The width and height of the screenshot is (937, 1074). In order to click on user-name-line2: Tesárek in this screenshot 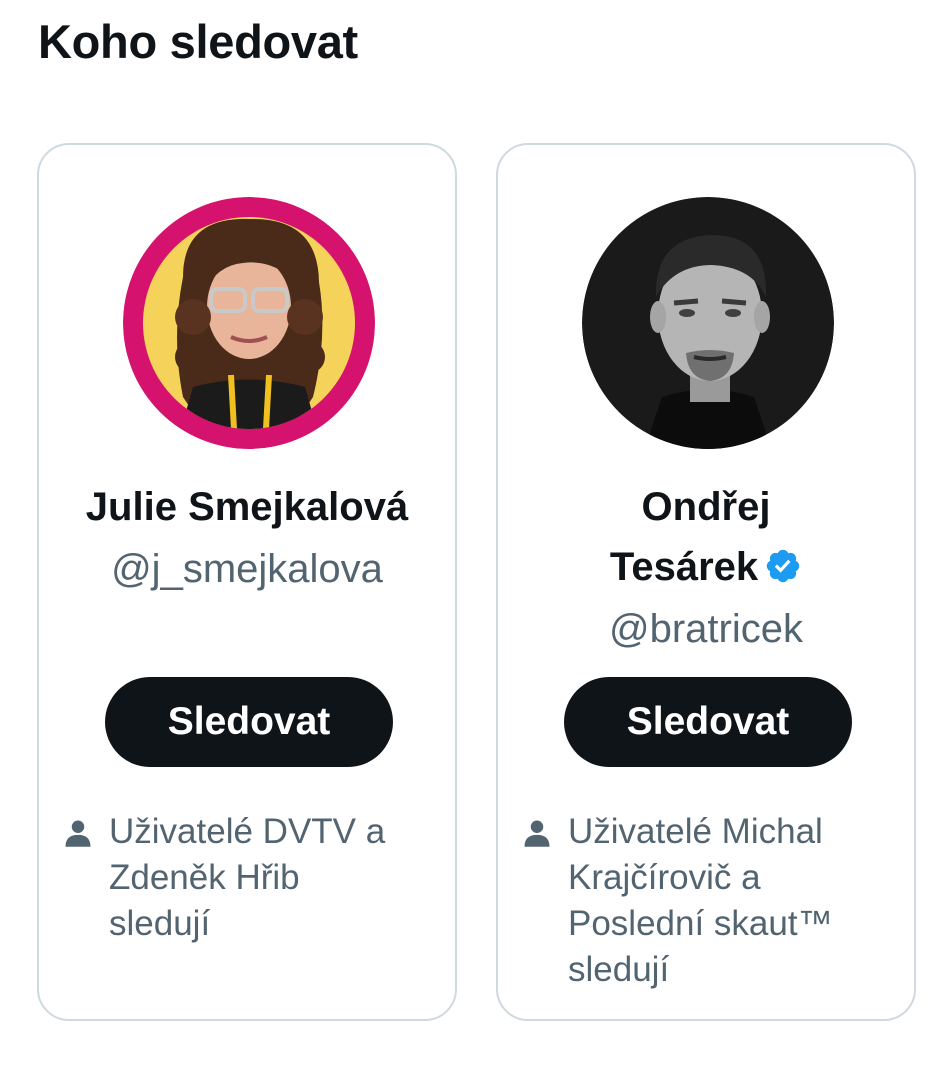, I will do `click(706, 567)`.